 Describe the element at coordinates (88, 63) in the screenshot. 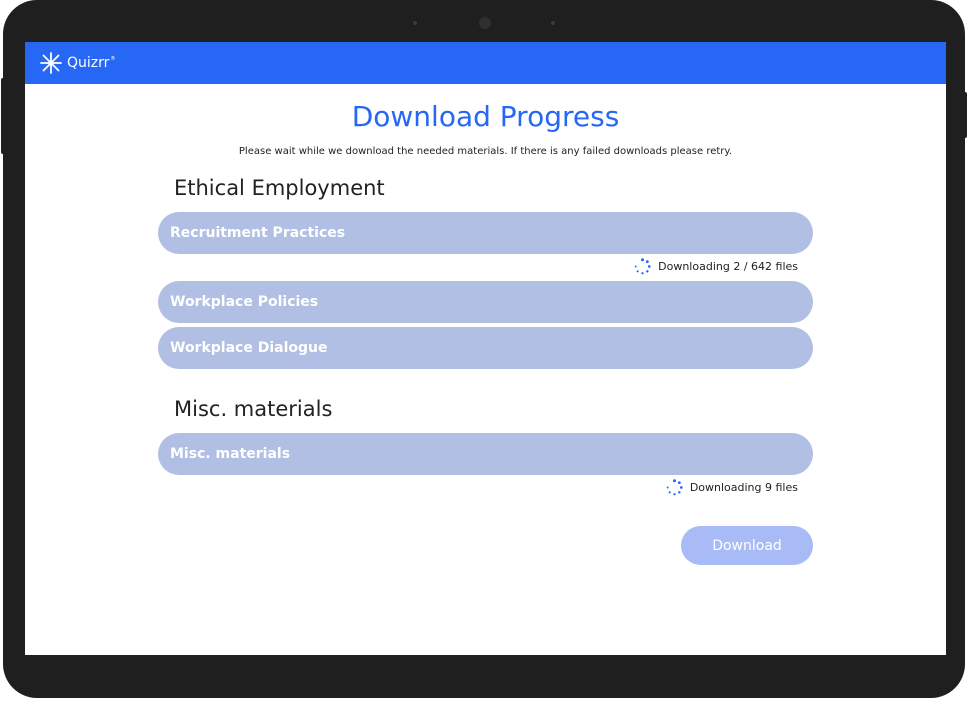

I see `app-name: Quizrr` at that location.